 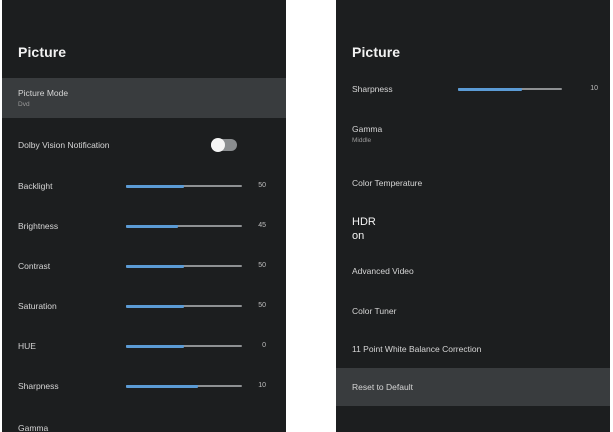 What do you see at coordinates (38, 226) in the screenshot?
I see `brightness-label: Brightness` at bounding box center [38, 226].